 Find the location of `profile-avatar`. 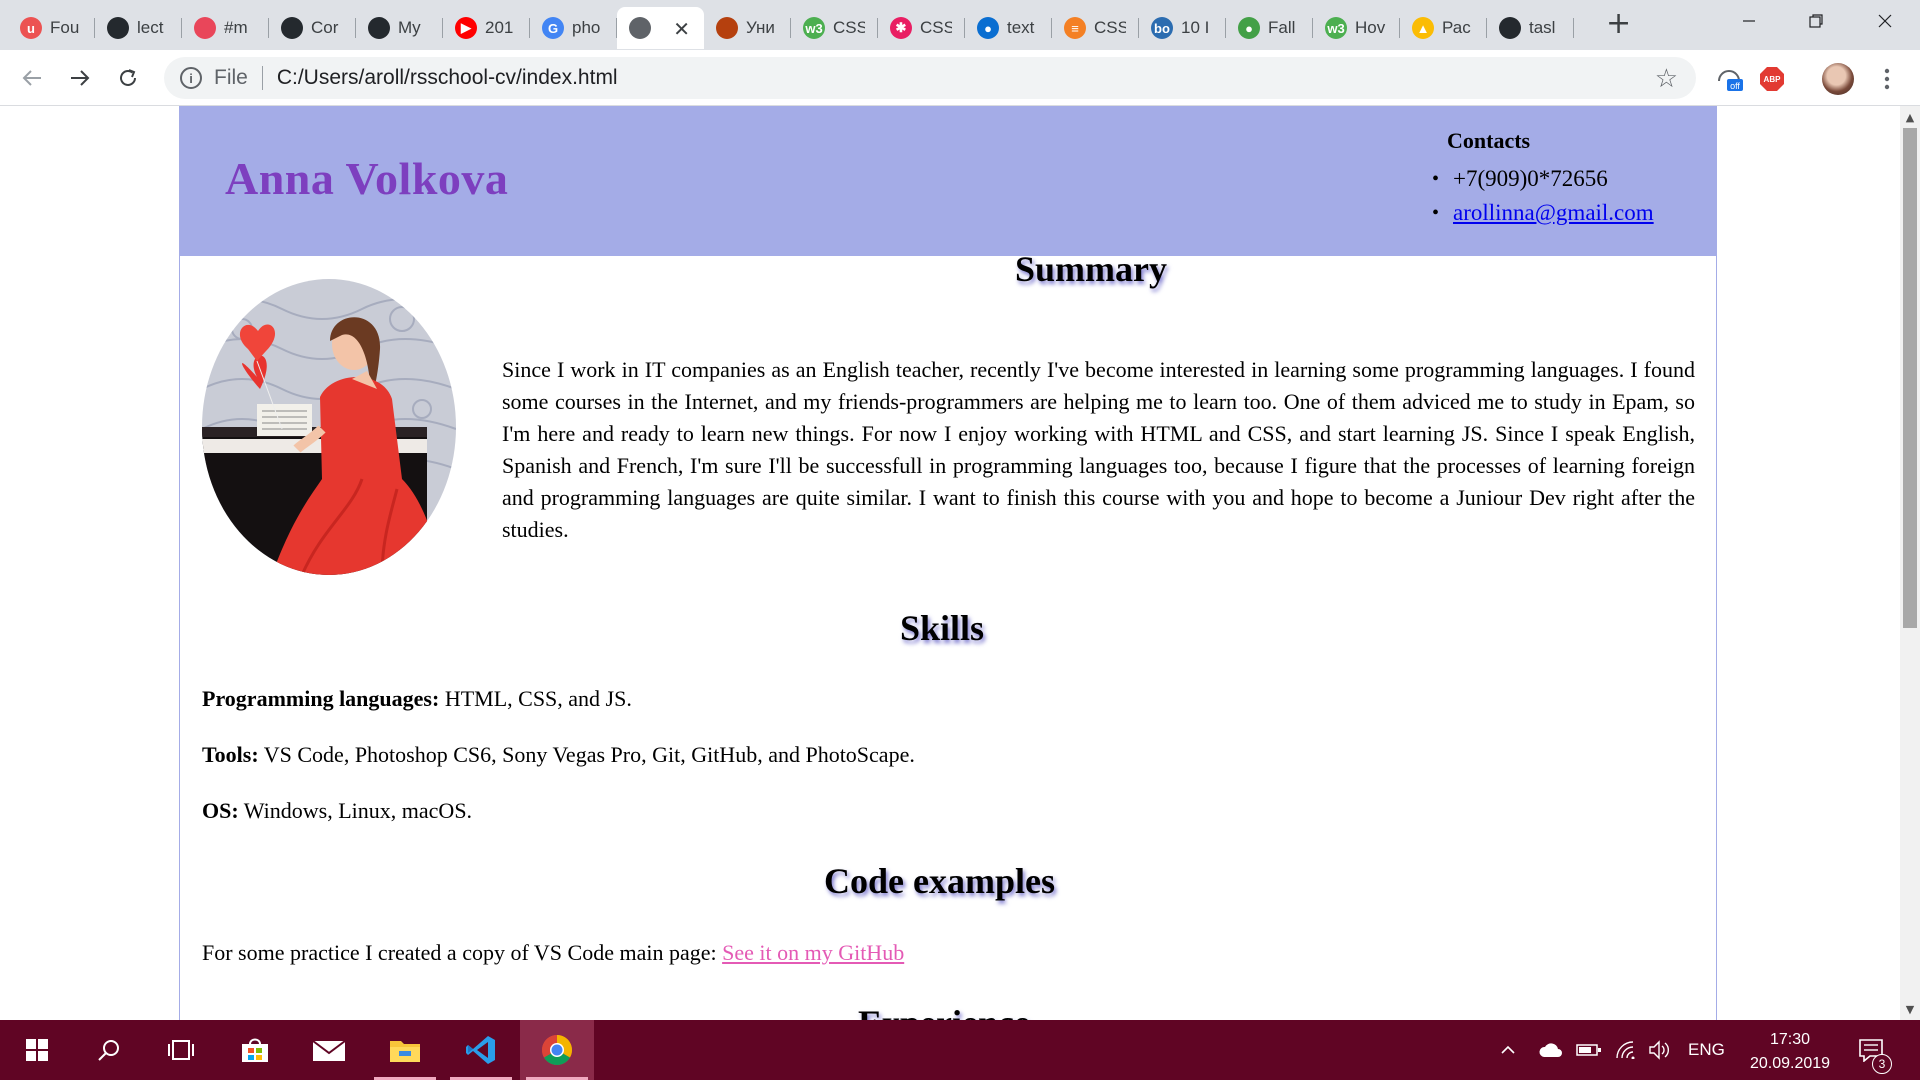

profile-avatar is located at coordinates (1838, 79).